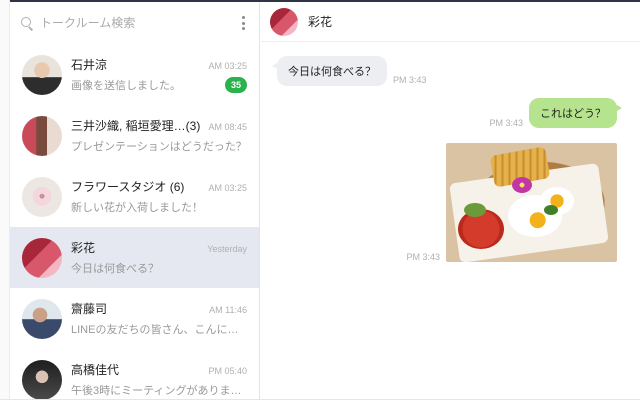  I want to click on search-icon, so click(27, 23).